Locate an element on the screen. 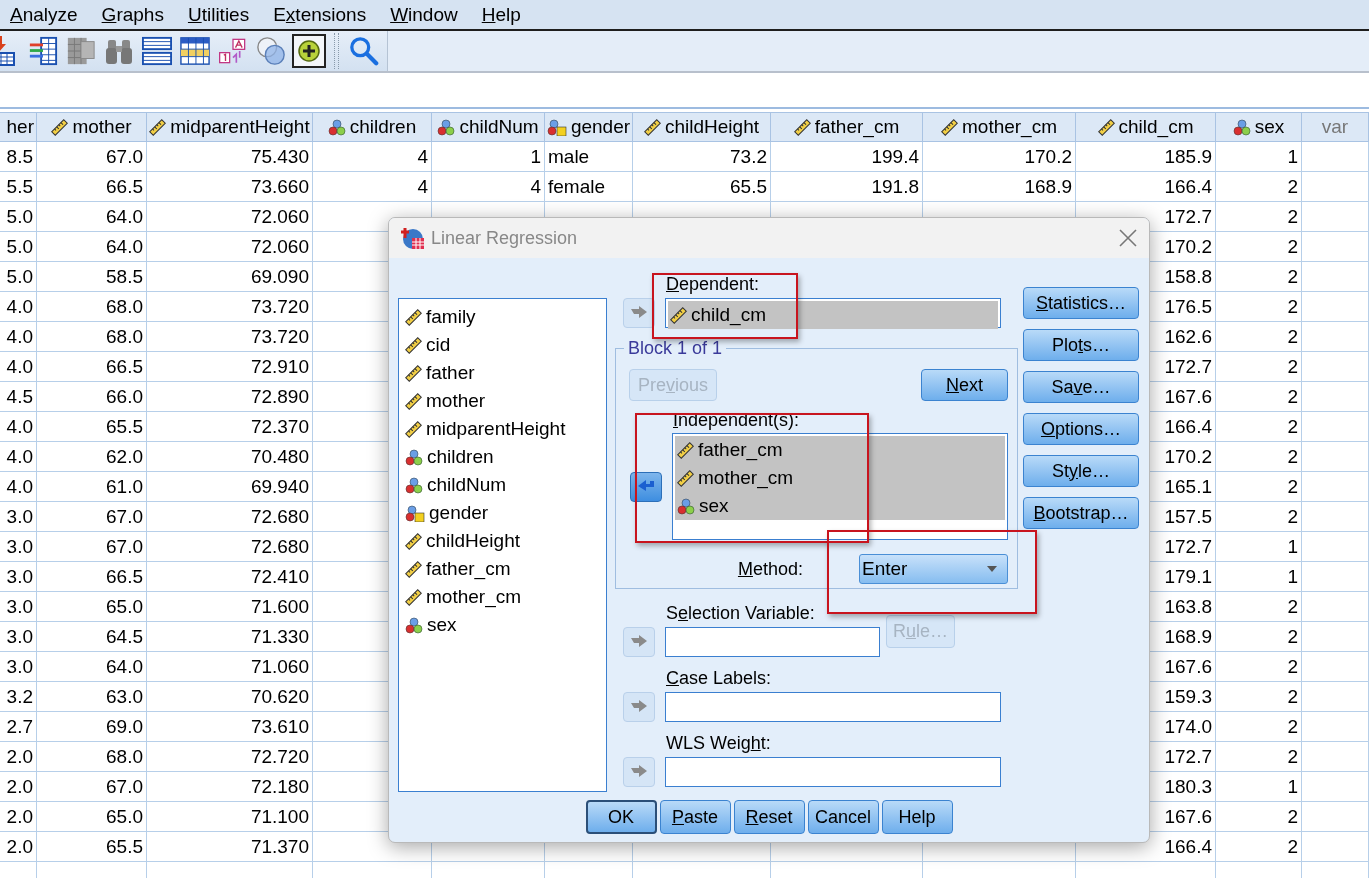 The width and height of the screenshot is (1369, 878). variable-item: cid is located at coordinates (504, 345).